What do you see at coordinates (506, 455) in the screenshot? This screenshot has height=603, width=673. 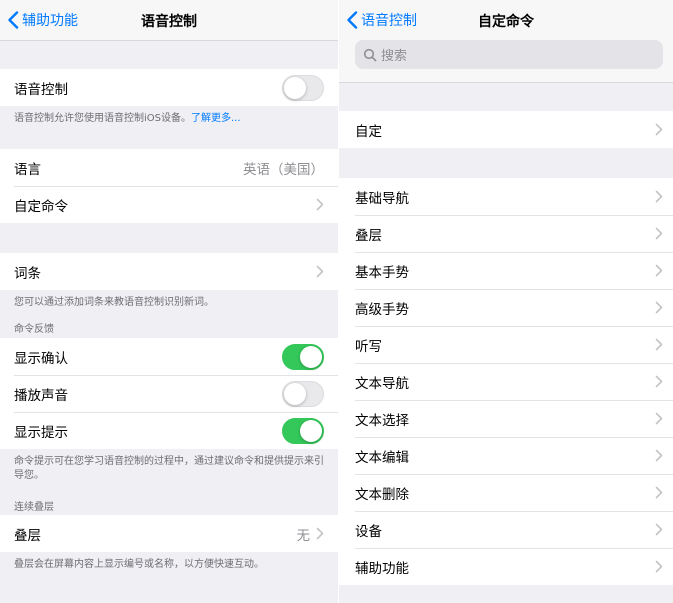 I see `command-category-row: 文本编辑` at bounding box center [506, 455].